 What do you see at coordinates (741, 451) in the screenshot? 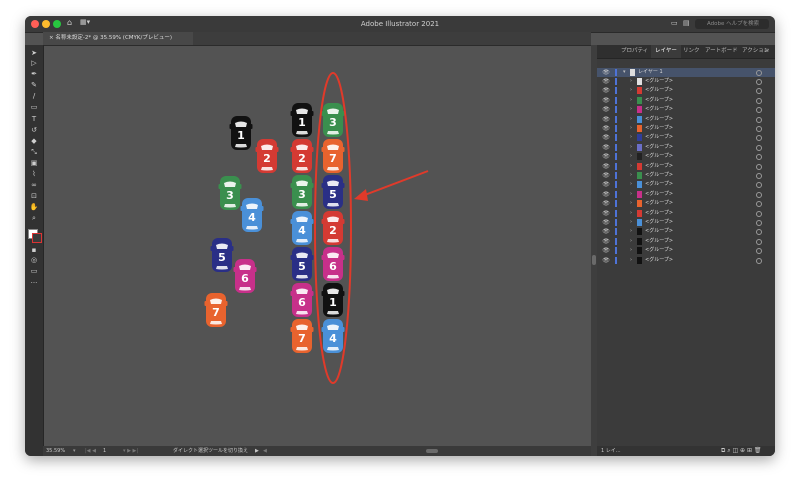
I see `panel-footer-actions-icon: ⧉ ⌕ ◫ ⊕ ⊞ 🗑` at bounding box center [741, 451].